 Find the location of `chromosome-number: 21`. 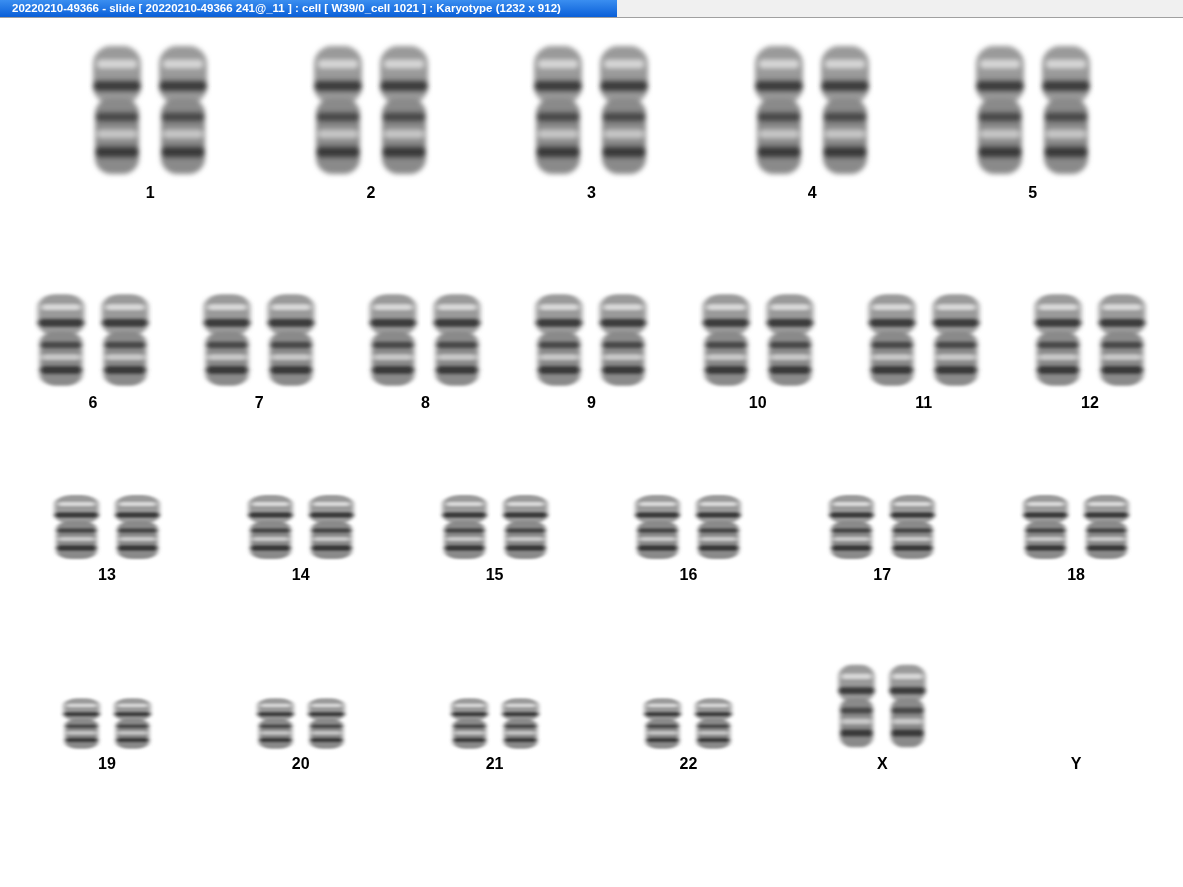

chromosome-number: 21 is located at coordinates (494, 764).